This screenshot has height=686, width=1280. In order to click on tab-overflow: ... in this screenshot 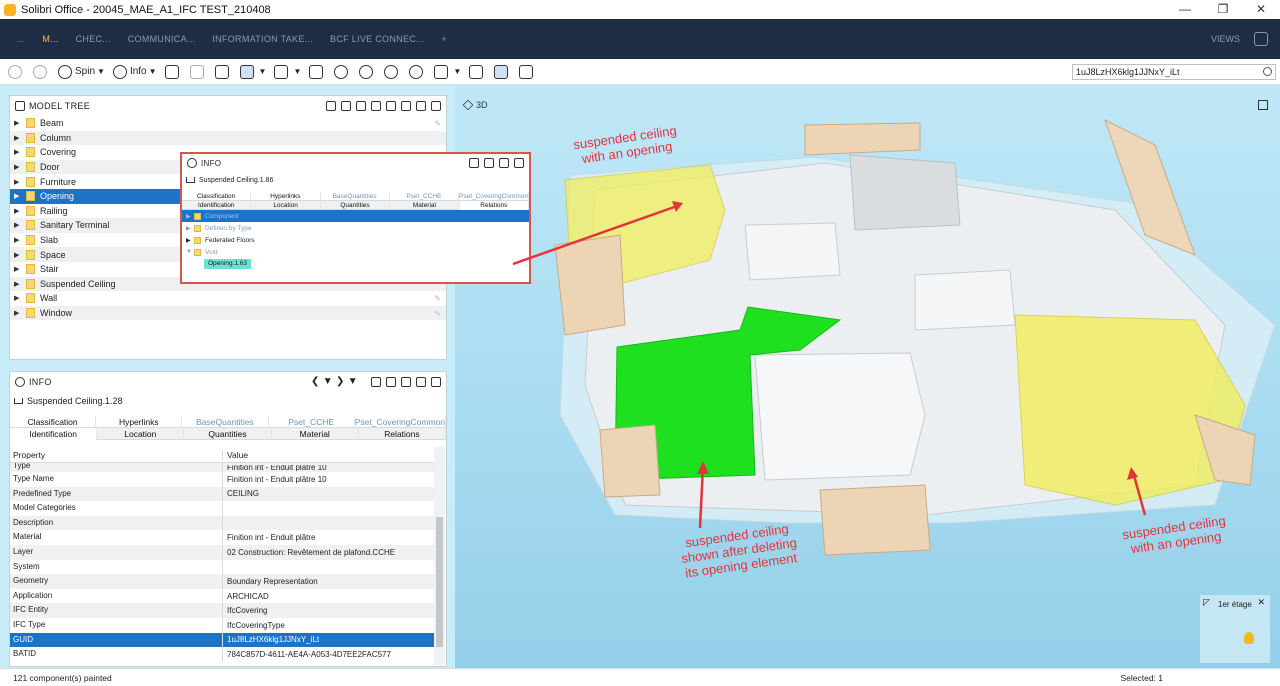, I will do `click(21, 39)`.